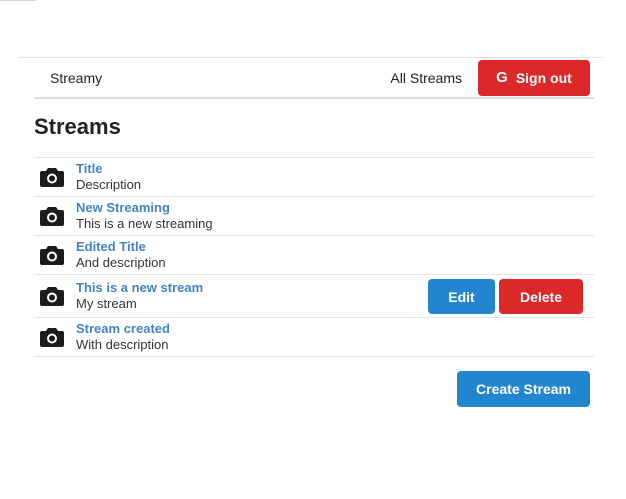  I want to click on stream-description: With description, so click(122, 344).